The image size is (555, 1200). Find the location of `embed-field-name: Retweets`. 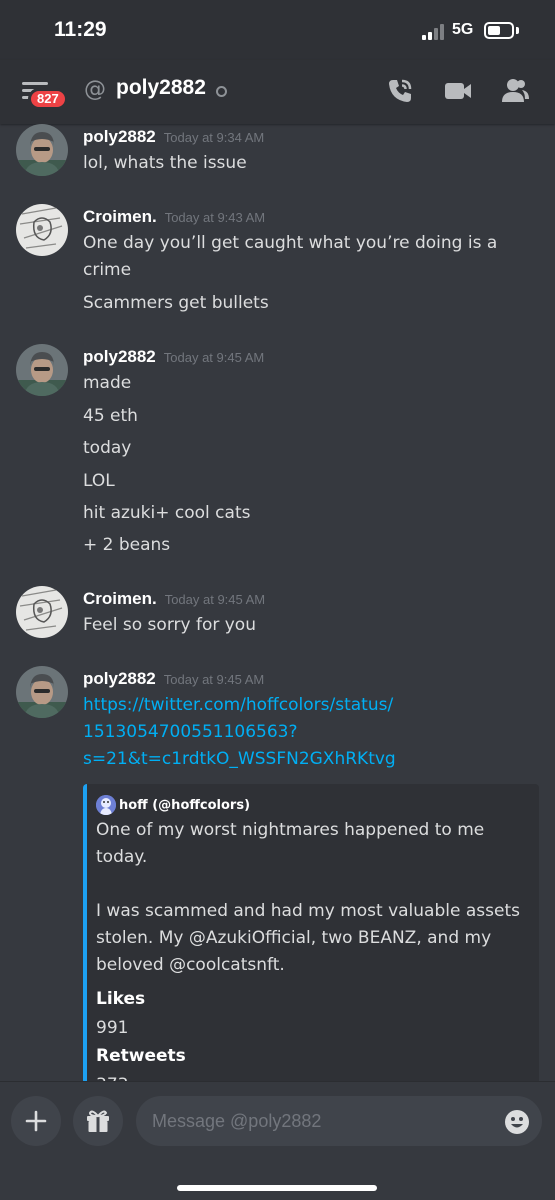

embed-field-name: Retweets is located at coordinates (141, 1056).